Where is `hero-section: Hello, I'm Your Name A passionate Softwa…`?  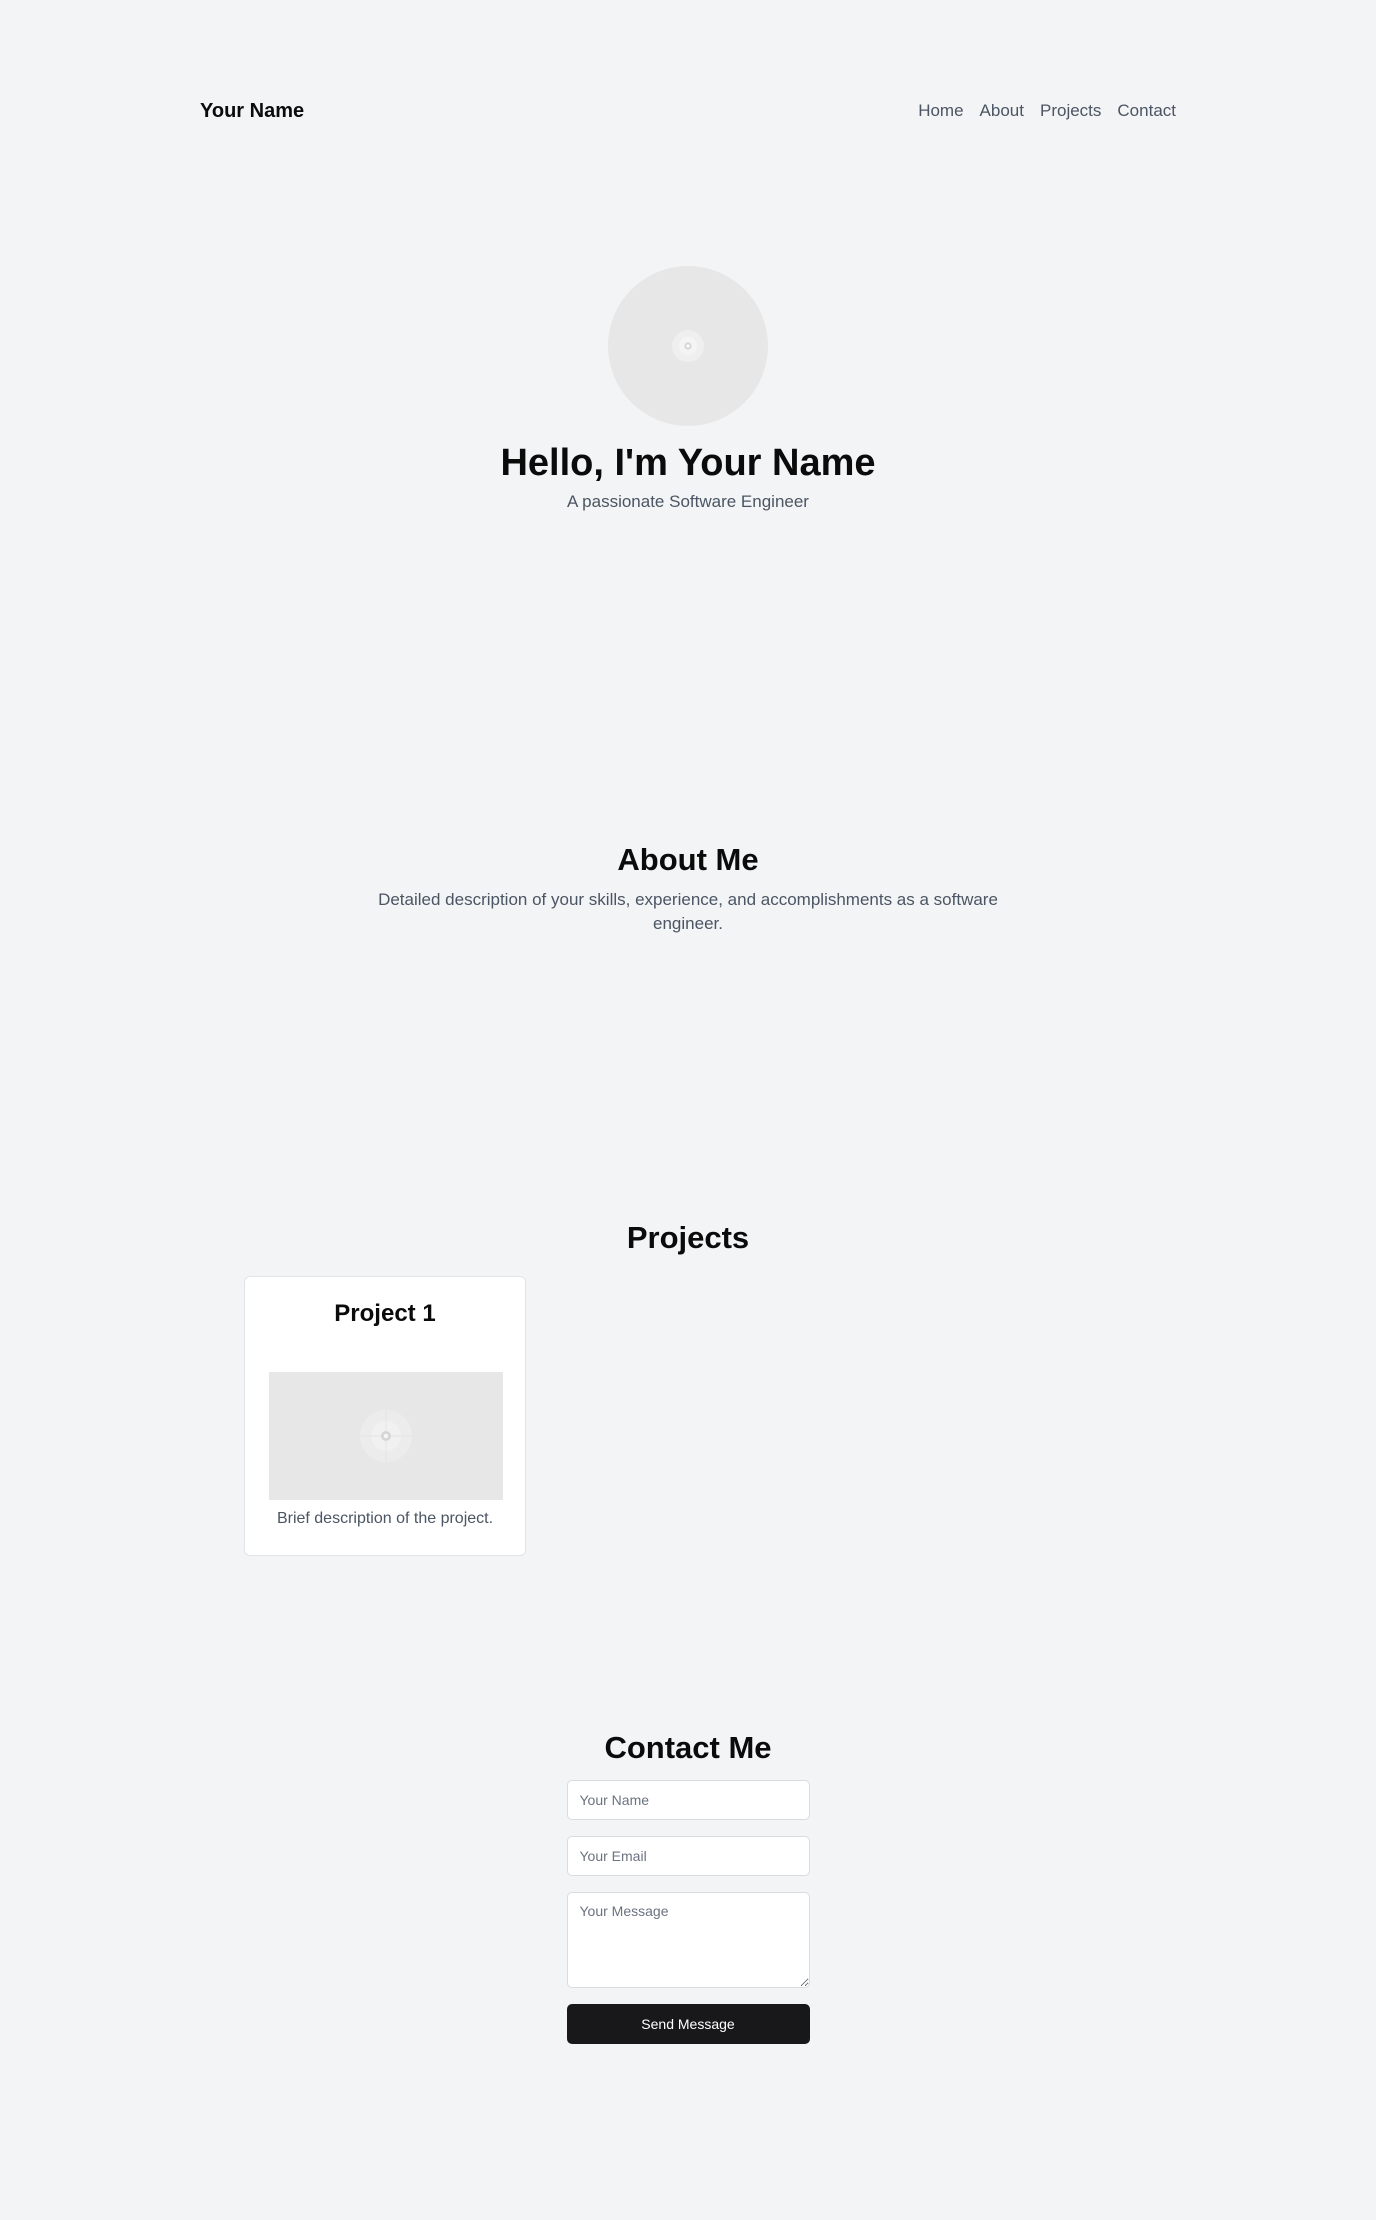 hero-section: Hello, I'm Your Name A passionate Softwa… is located at coordinates (688, 389).